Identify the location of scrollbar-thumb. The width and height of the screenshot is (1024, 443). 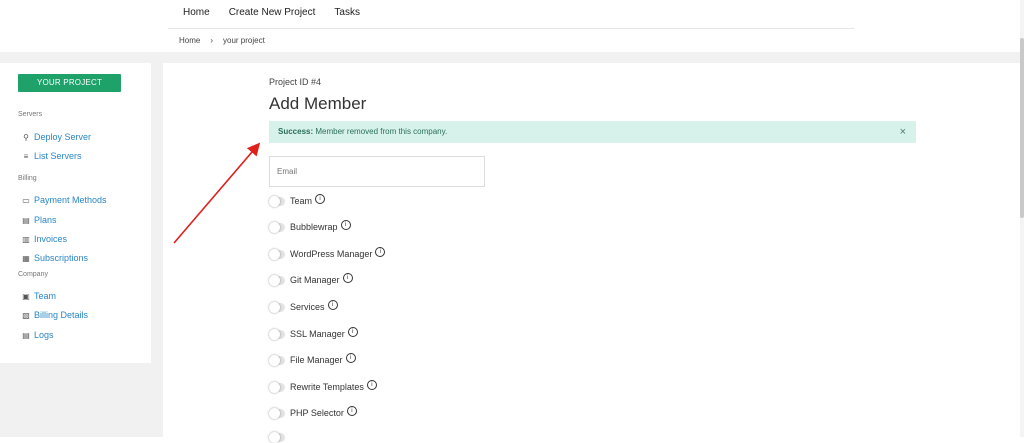
(1022, 128).